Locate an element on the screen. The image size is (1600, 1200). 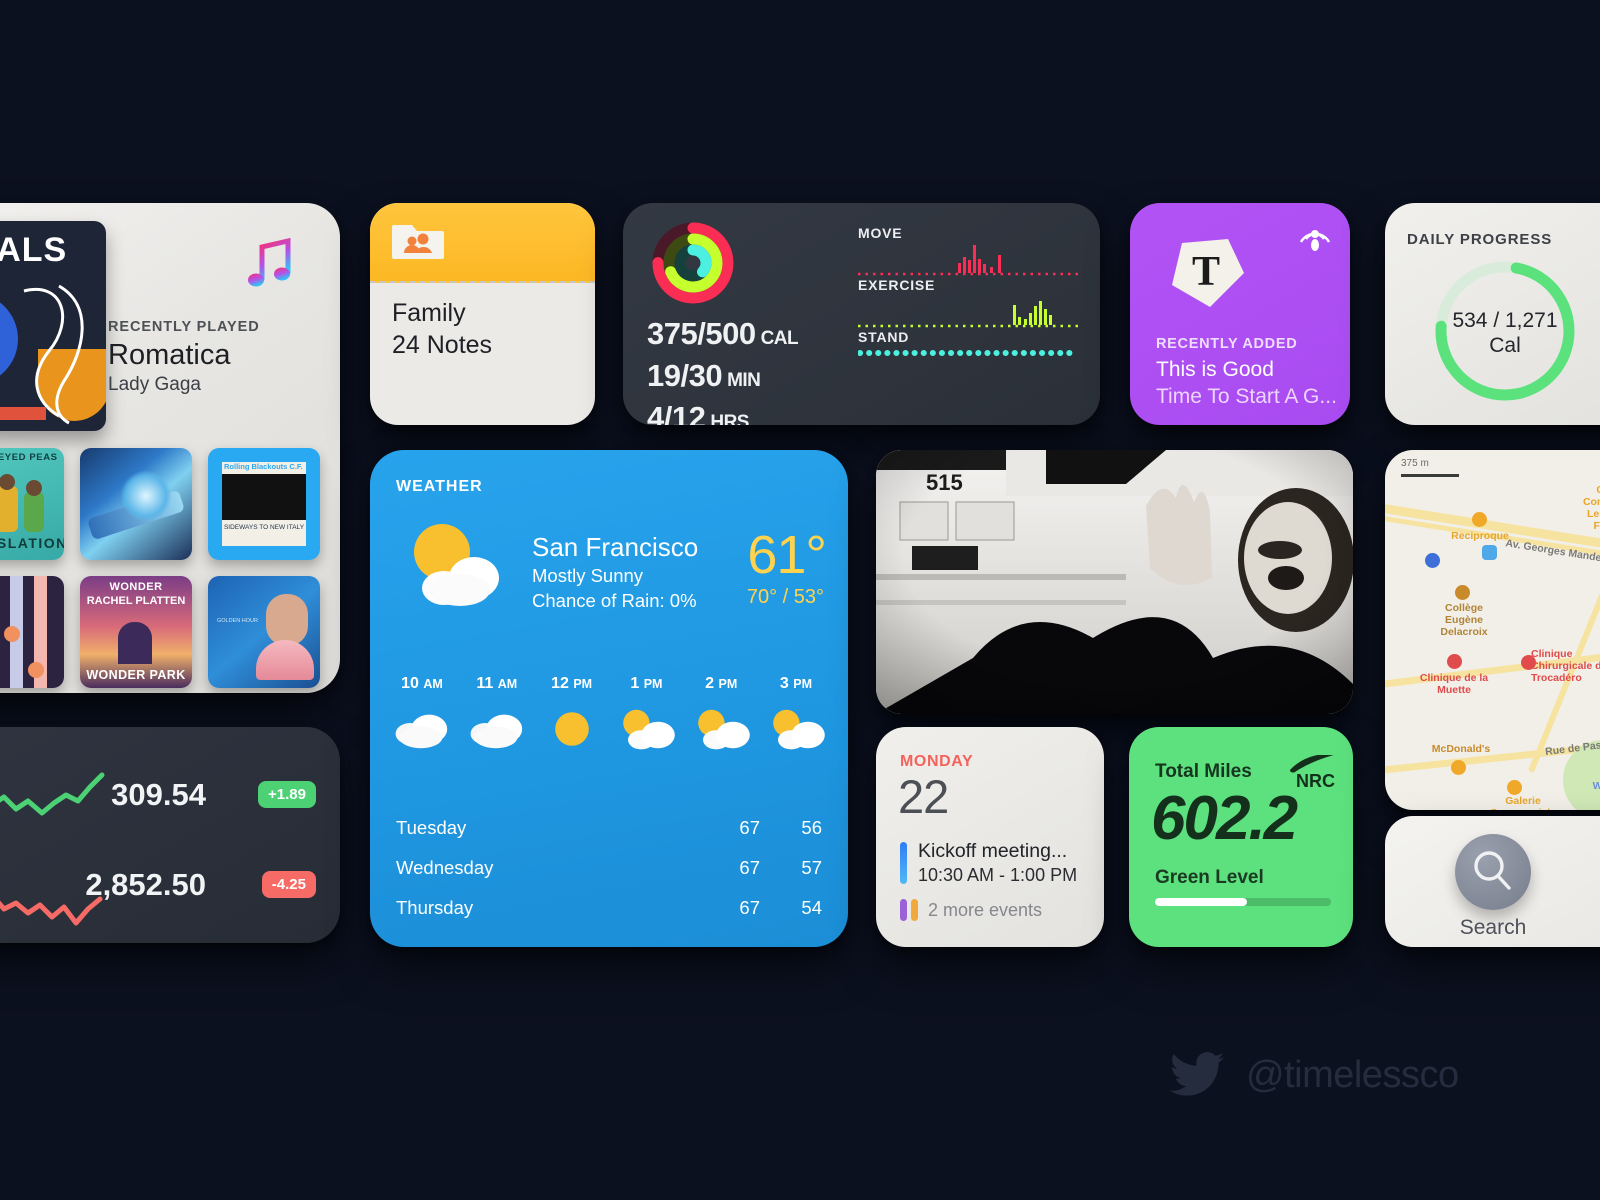
search-widget: Search is located at coordinates (1492, 881).